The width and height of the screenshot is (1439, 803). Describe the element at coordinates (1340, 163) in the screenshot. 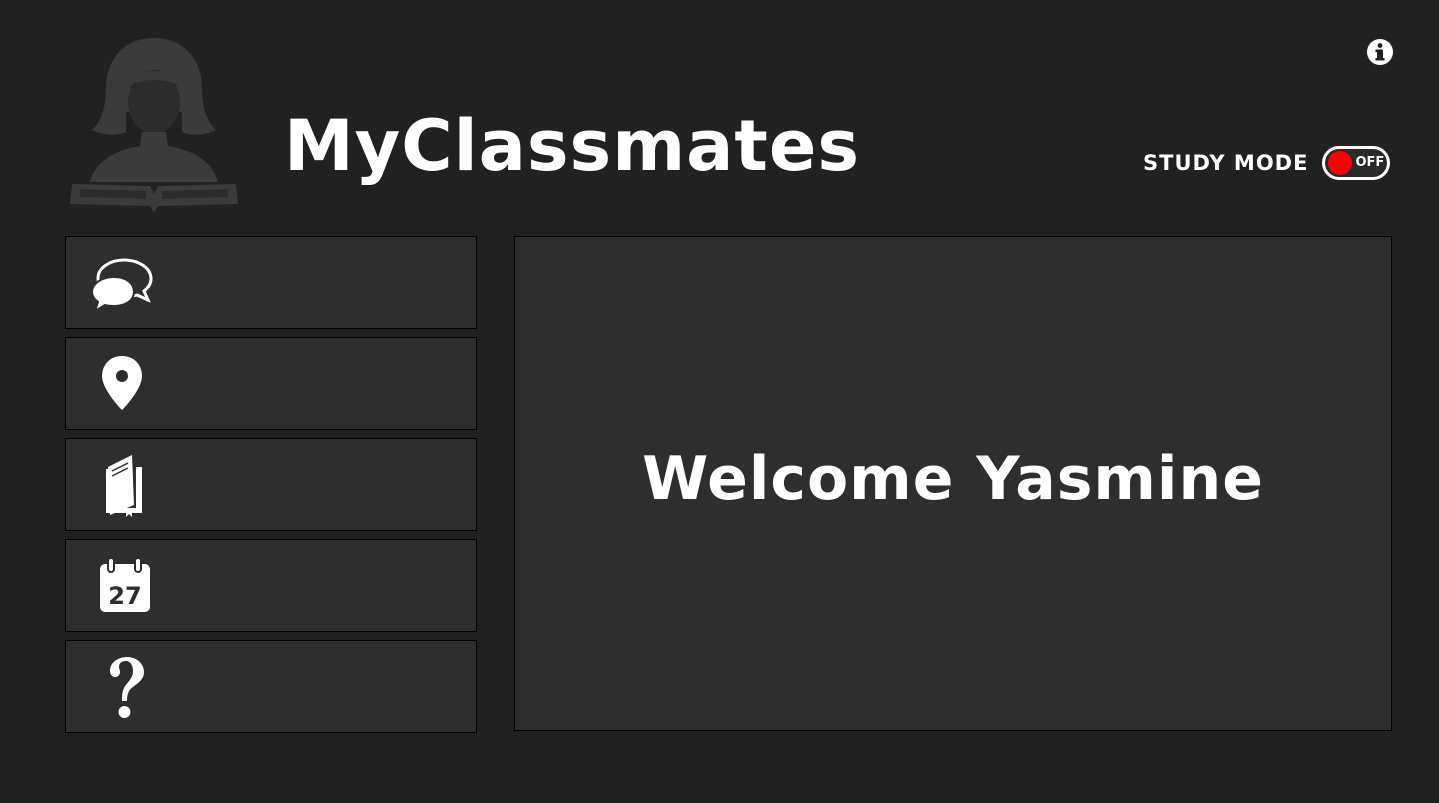

I see `toggle-knob` at that location.